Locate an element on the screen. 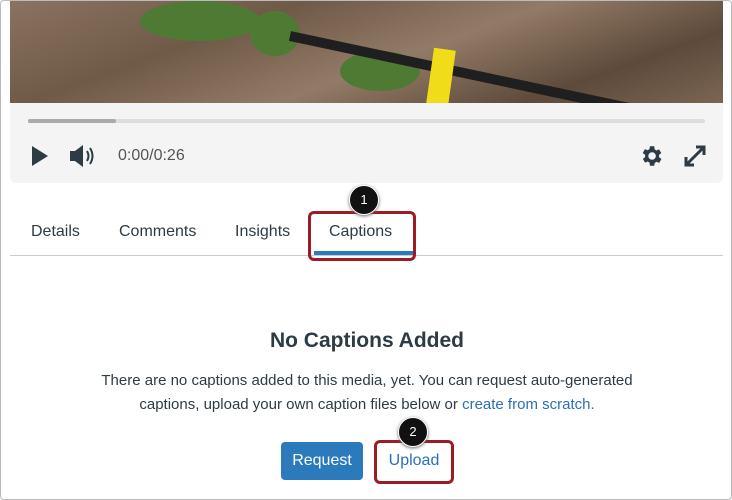 This screenshot has width=732, height=500. time-display: 0:00/0:26 is located at coordinates (151, 155).